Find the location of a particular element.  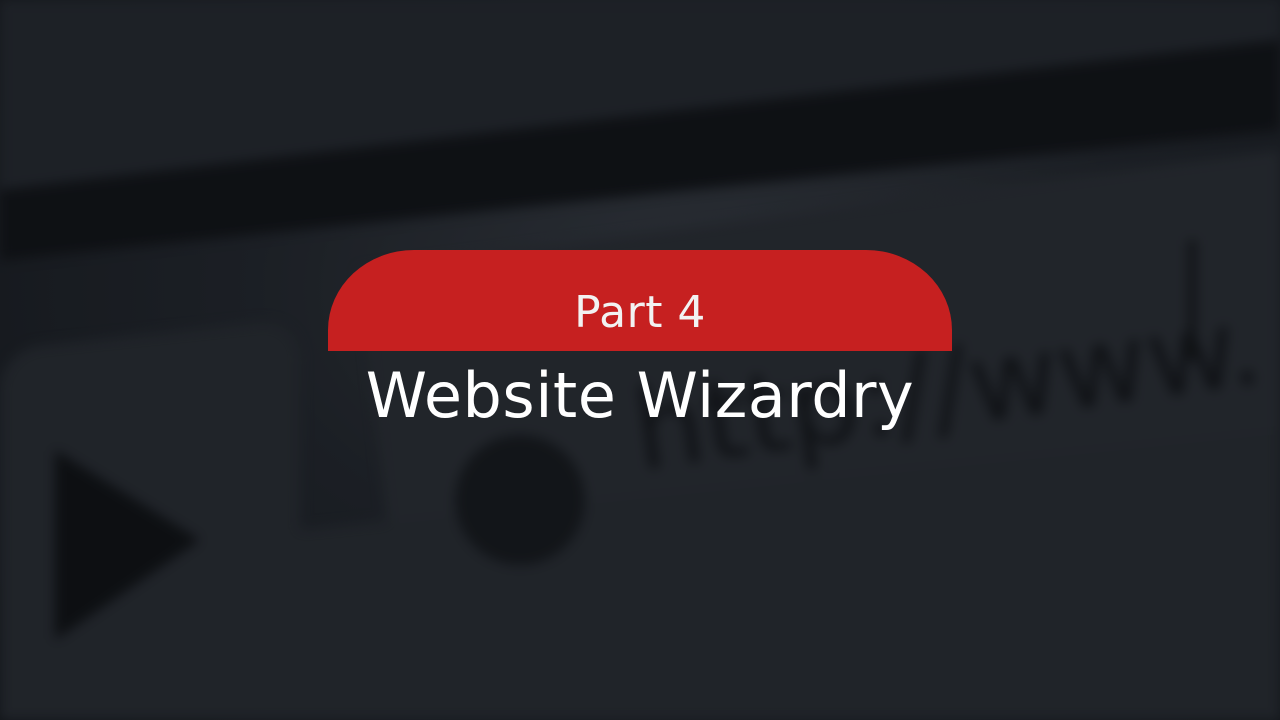

part-label: Part 4 is located at coordinates (640, 312).